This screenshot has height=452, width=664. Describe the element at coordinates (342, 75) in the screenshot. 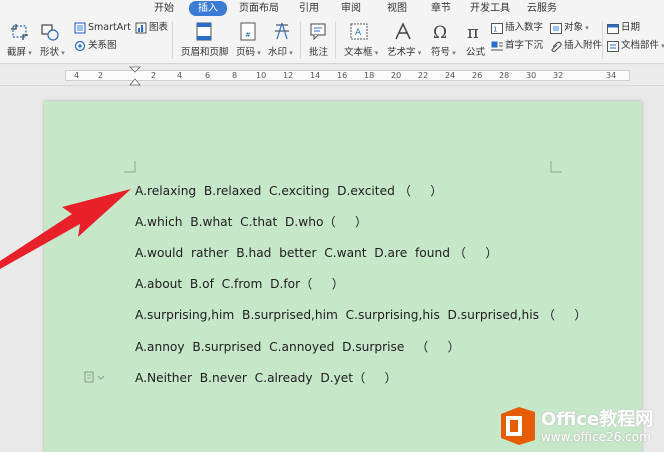

I see `ruler-mark: 16` at that location.